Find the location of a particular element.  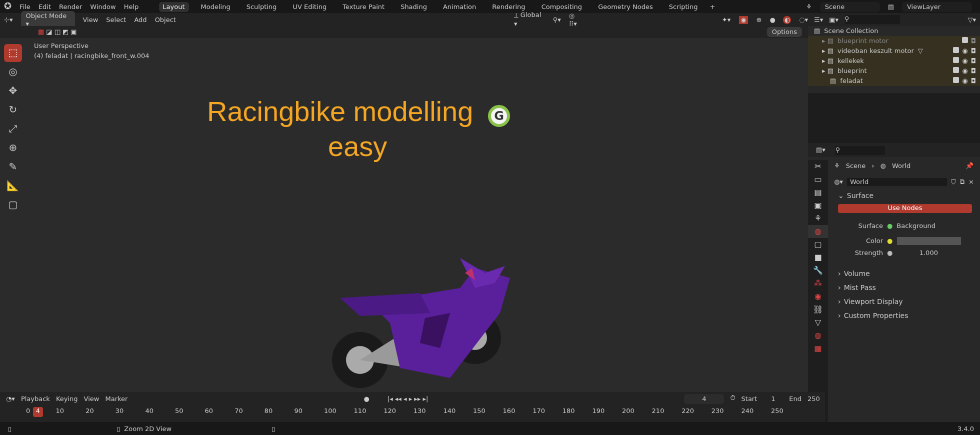

menu-select: Select is located at coordinates (116, 20).